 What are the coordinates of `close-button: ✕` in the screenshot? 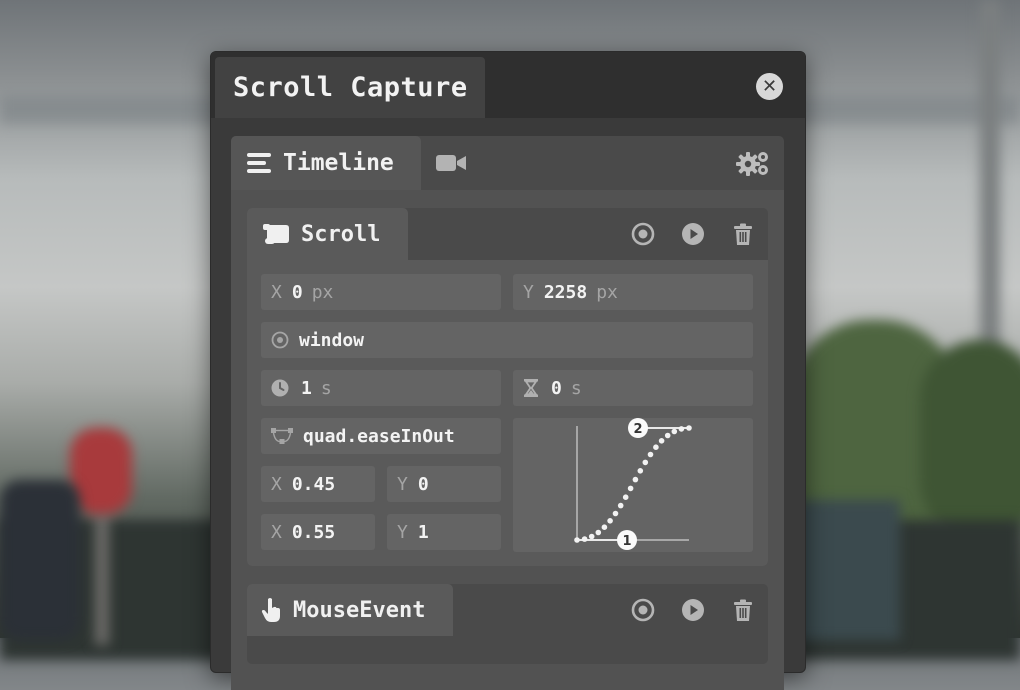 It's located at (769, 86).